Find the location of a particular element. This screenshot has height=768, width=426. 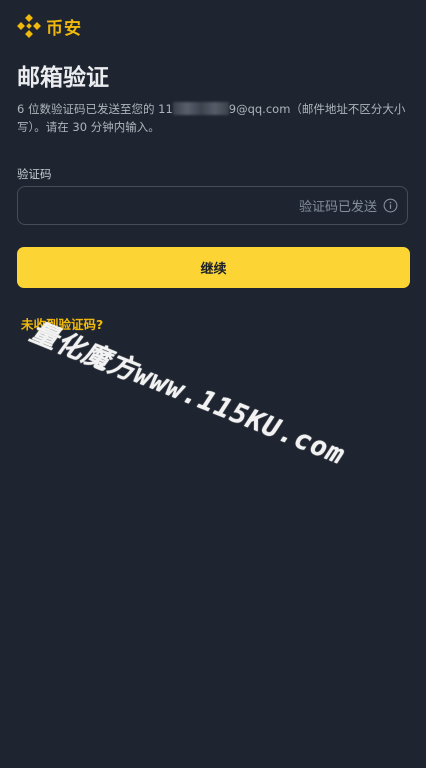

code-field-label: 验证码 is located at coordinates (34, 174).